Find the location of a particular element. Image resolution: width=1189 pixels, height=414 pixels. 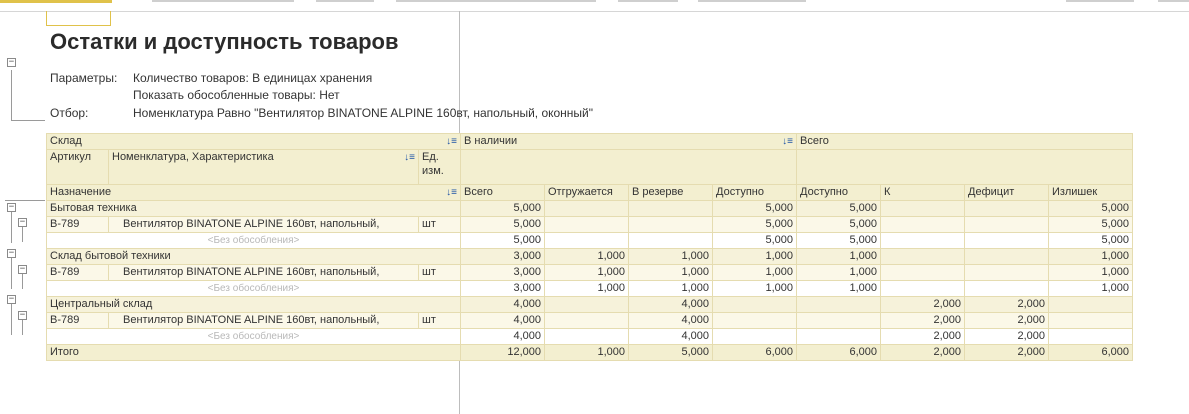

toolbar-tab-active is located at coordinates (56, 1).